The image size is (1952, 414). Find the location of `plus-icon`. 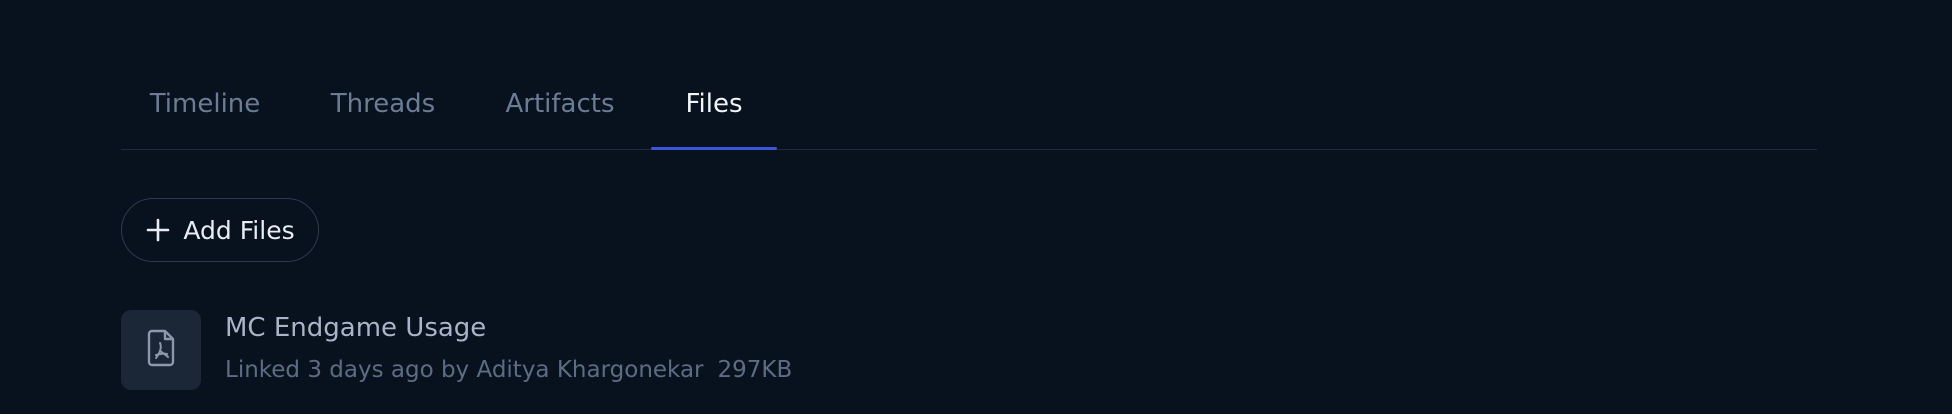

plus-icon is located at coordinates (158, 230).